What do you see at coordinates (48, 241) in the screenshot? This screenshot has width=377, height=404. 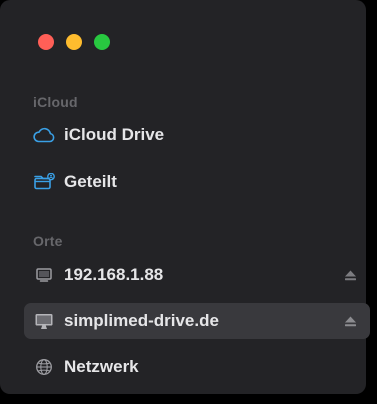 I see `section-header-orte: Orte` at bounding box center [48, 241].